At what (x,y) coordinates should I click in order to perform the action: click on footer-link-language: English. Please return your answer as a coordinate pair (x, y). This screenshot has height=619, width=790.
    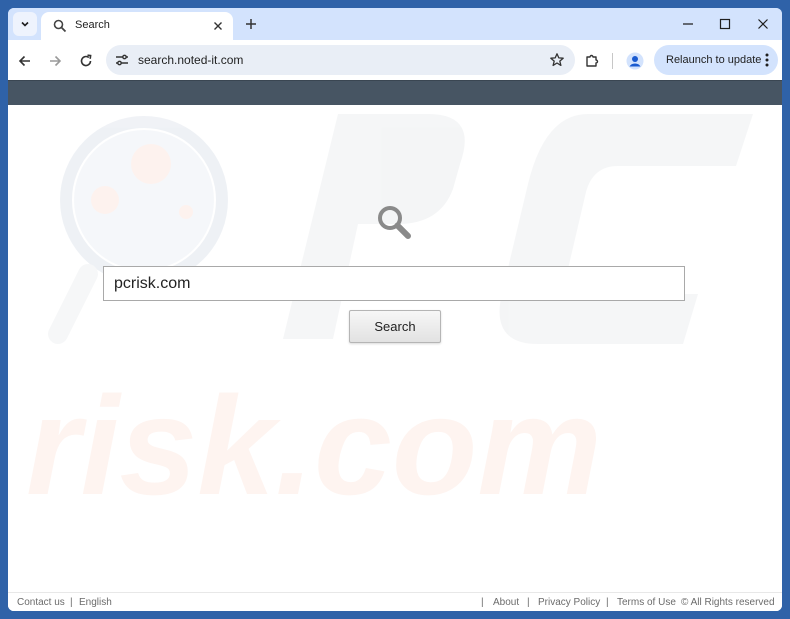
    Looking at the image, I should click on (95, 602).